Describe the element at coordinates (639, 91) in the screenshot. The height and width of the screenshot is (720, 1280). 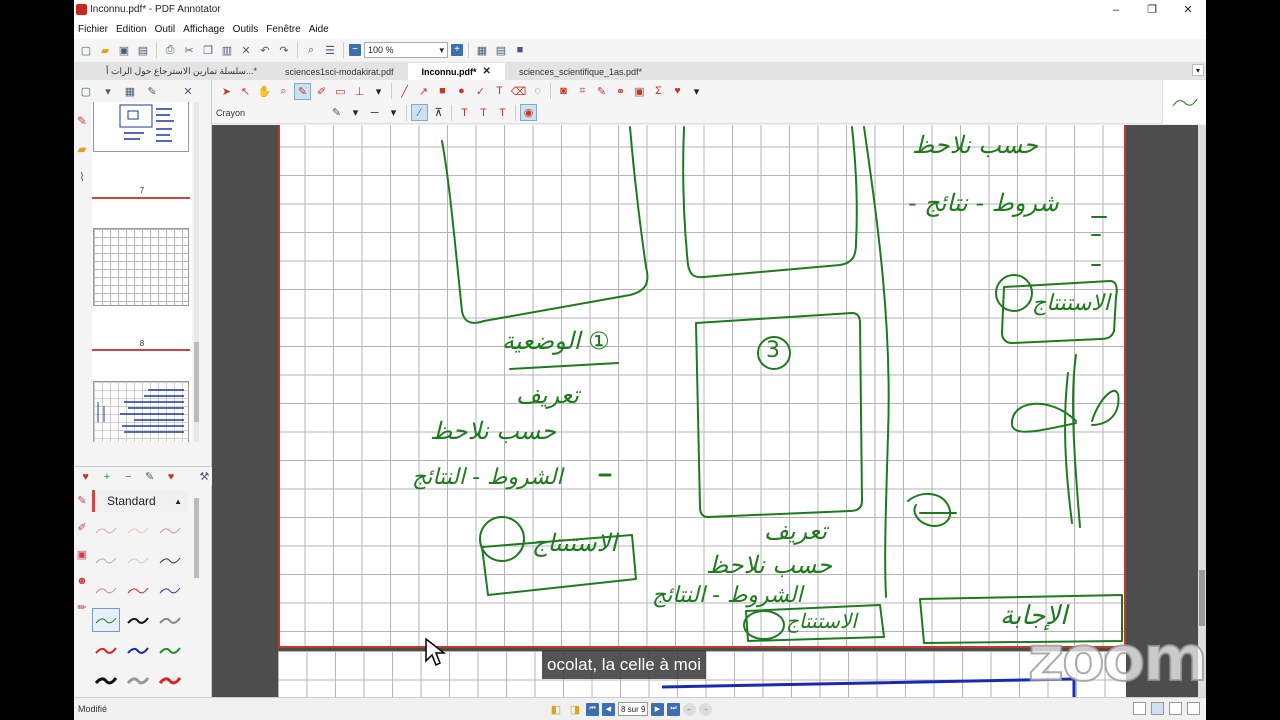
I see `image-tool-icon: ▣` at that location.